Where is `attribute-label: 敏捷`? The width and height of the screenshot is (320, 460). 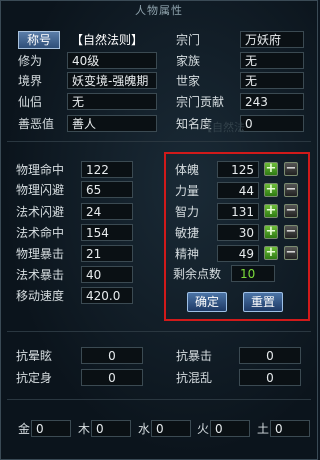 attribute-label: 敏捷 is located at coordinates (187, 233).